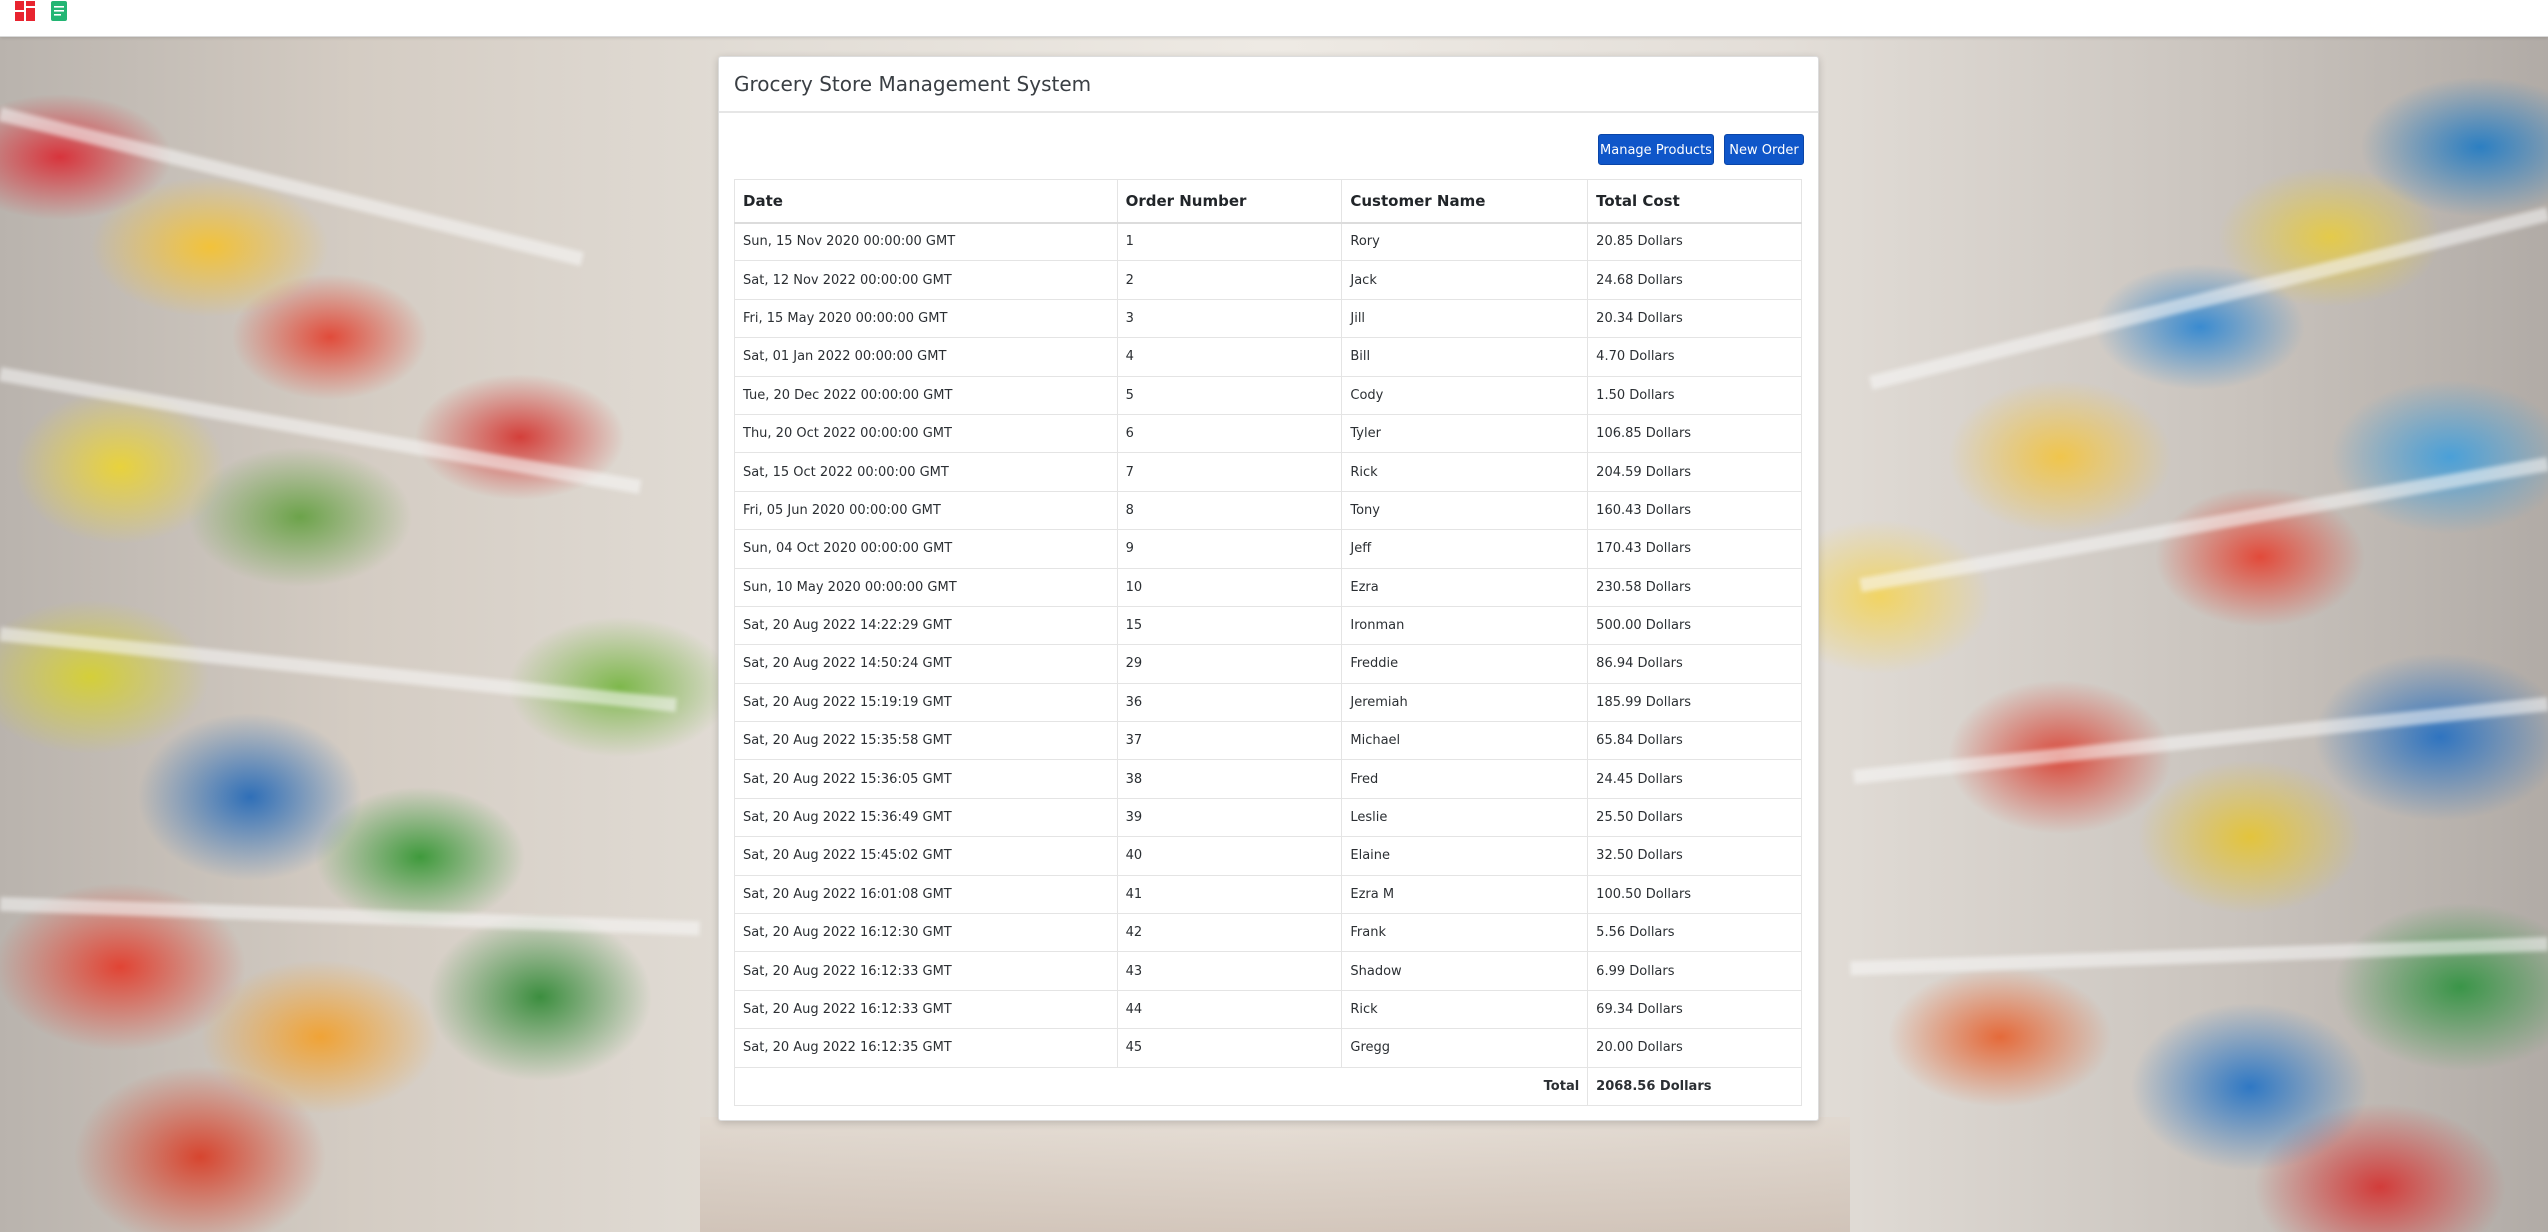 The height and width of the screenshot is (1232, 2548). What do you see at coordinates (1229, 587) in the screenshot?
I see `cell-order-number: 10` at bounding box center [1229, 587].